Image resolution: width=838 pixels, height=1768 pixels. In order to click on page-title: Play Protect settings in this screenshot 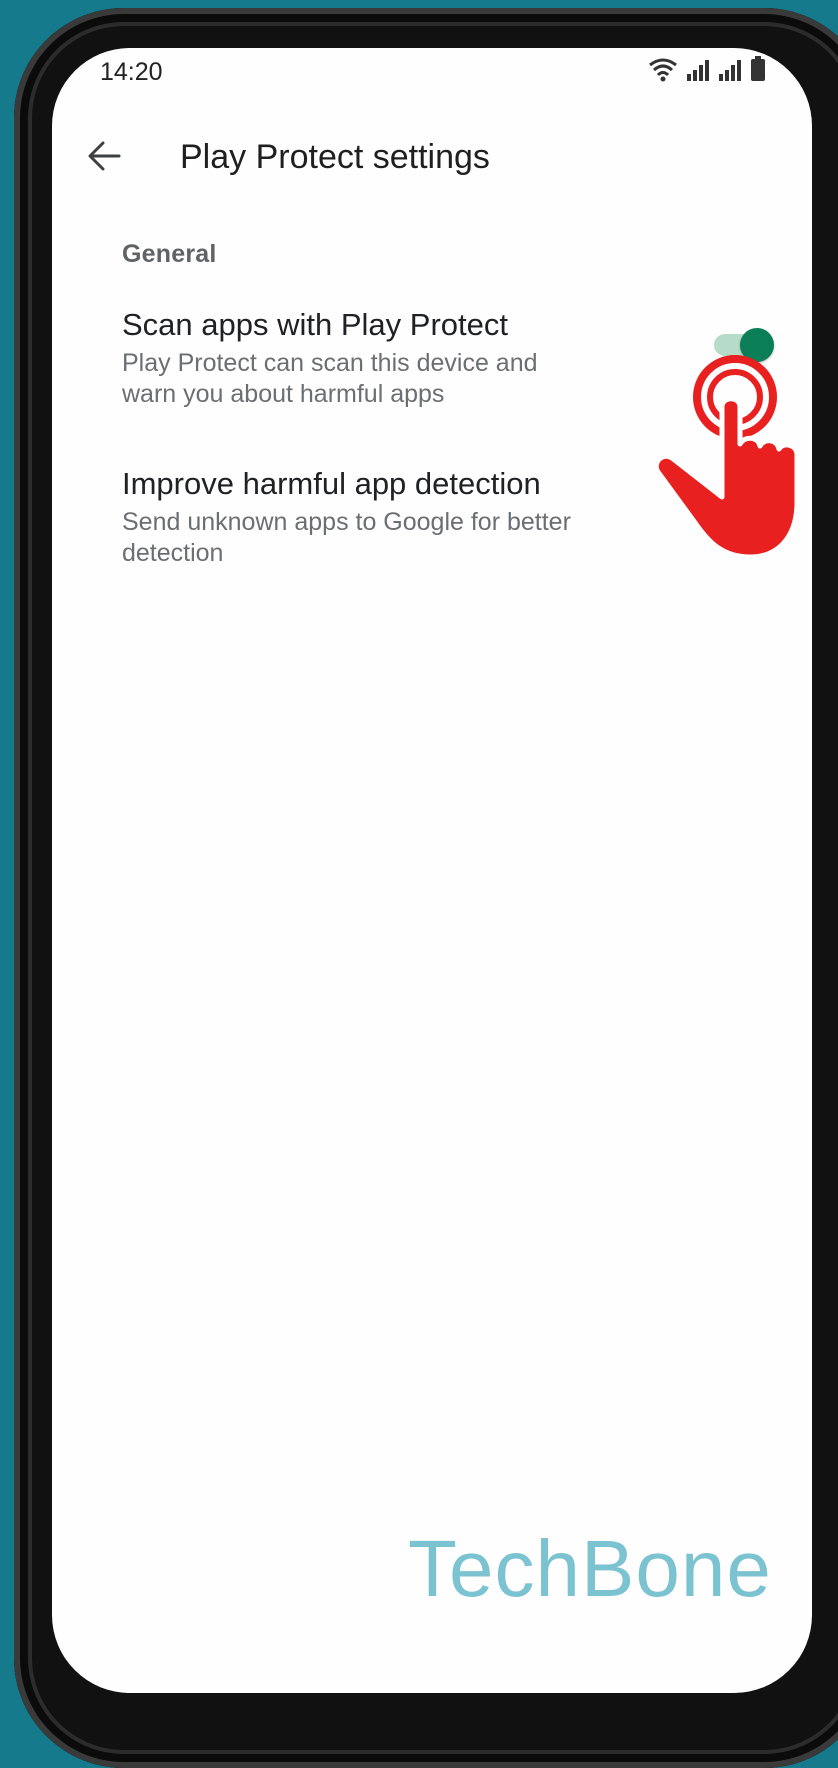, I will do `click(335, 157)`.